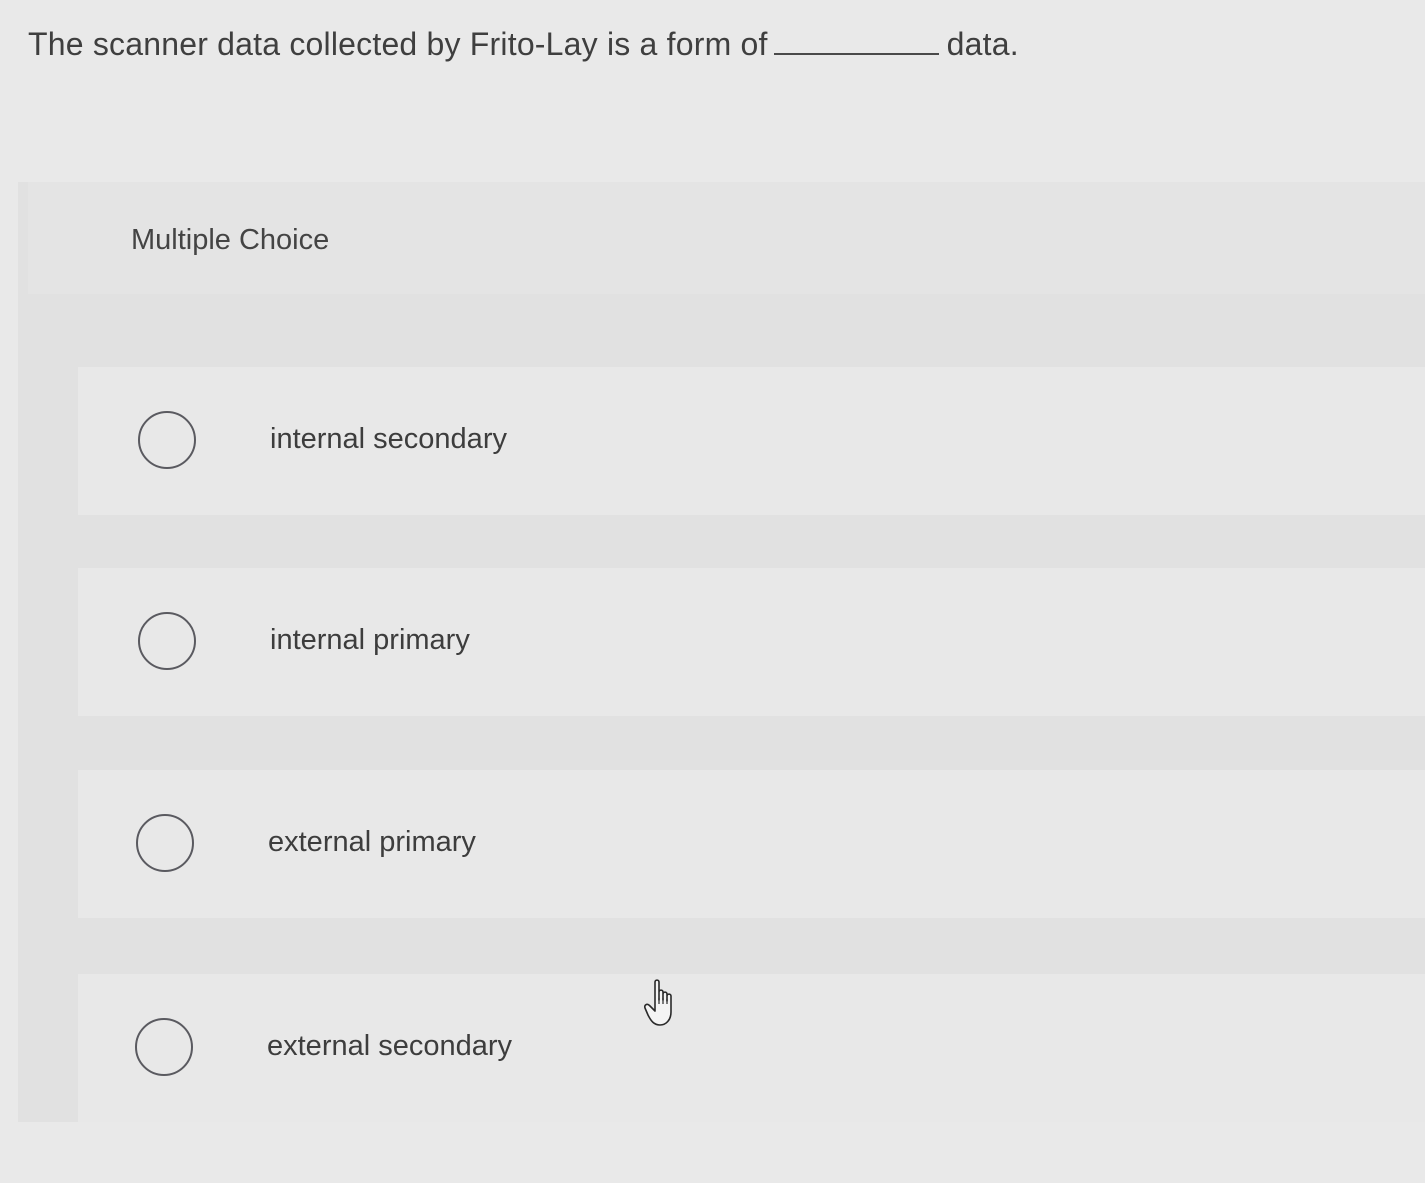 The width and height of the screenshot is (1425, 1183). What do you see at coordinates (372, 842) in the screenshot?
I see `option-label: external primary` at bounding box center [372, 842].